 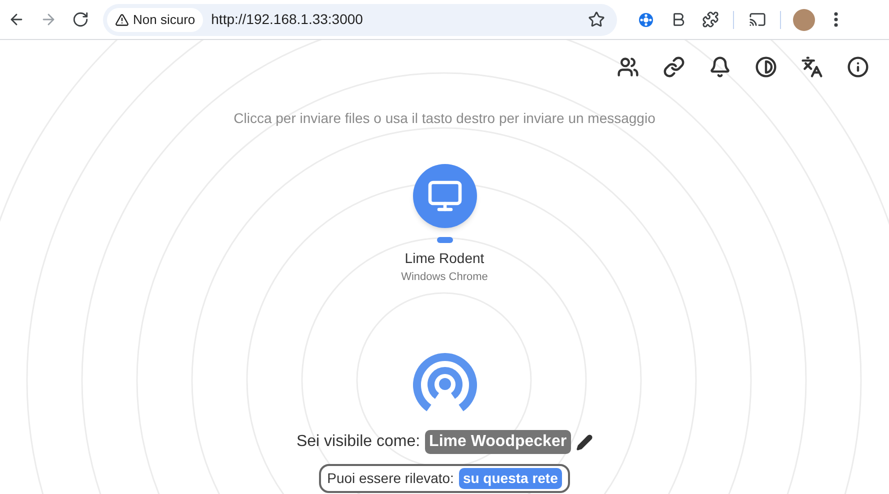 What do you see at coordinates (836, 19) in the screenshot?
I see `menu-icon` at bounding box center [836, 19].